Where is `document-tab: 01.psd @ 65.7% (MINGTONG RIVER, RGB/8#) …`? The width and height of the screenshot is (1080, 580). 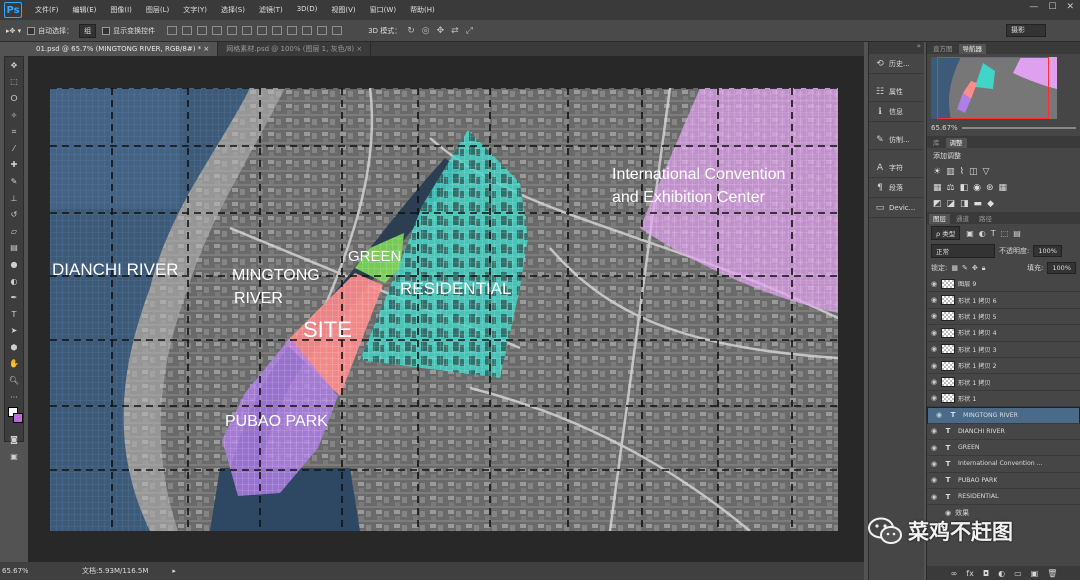
document-tab: 01.psd @ 65.7% (MINGTONG RIVER, RGB/8#) … is located at coordinates (123, 49).